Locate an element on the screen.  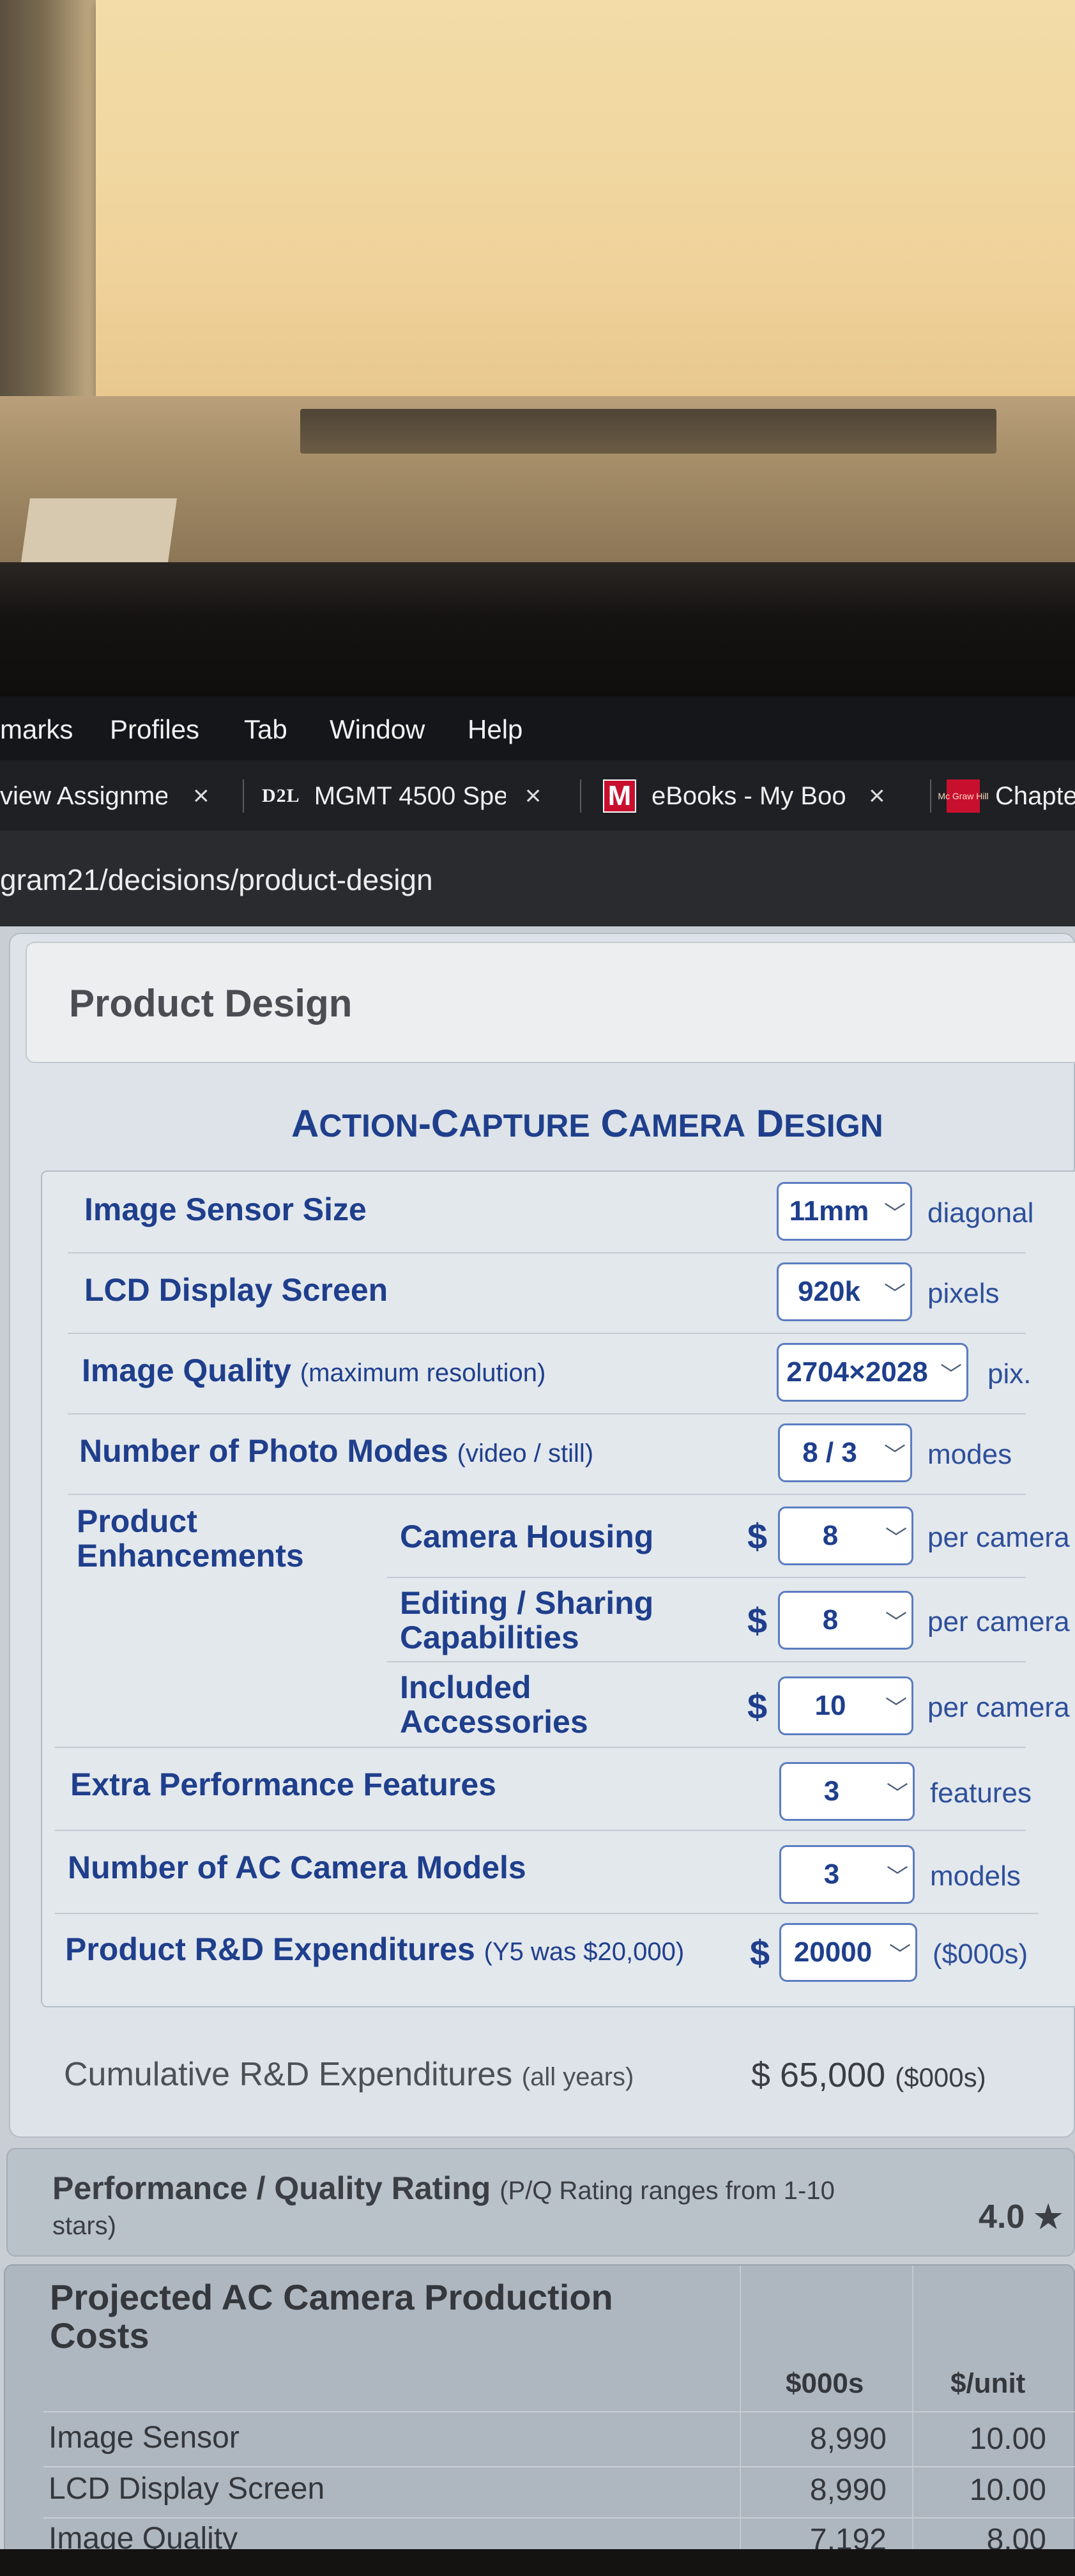
photo-modes-select: 8 / 3 ﹀ is located at coordinates (845, 1452).